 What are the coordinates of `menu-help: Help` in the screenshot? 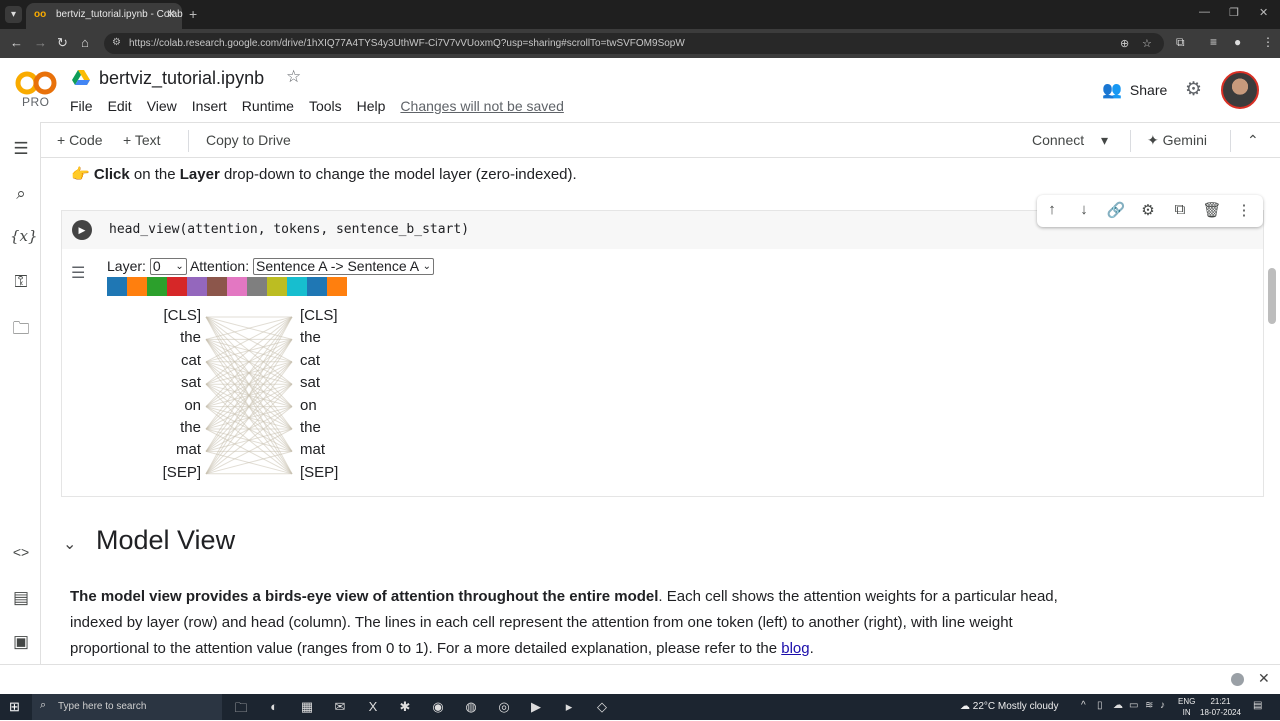 It's located at (371, 106).